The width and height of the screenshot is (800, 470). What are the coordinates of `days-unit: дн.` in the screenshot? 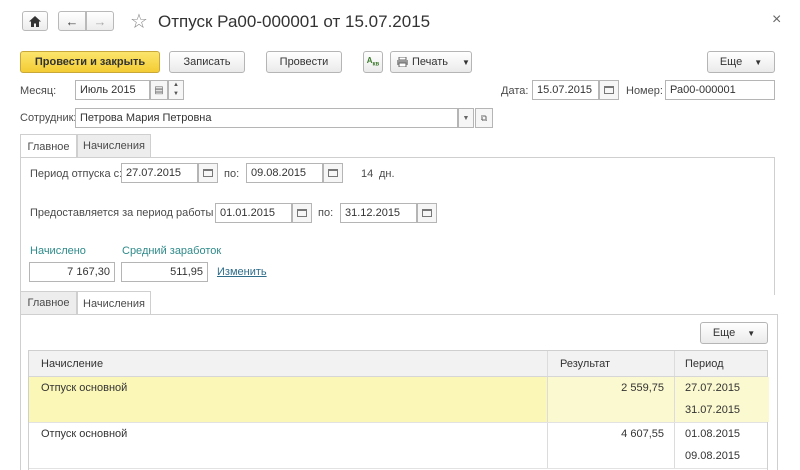 It's located at (387, 174).